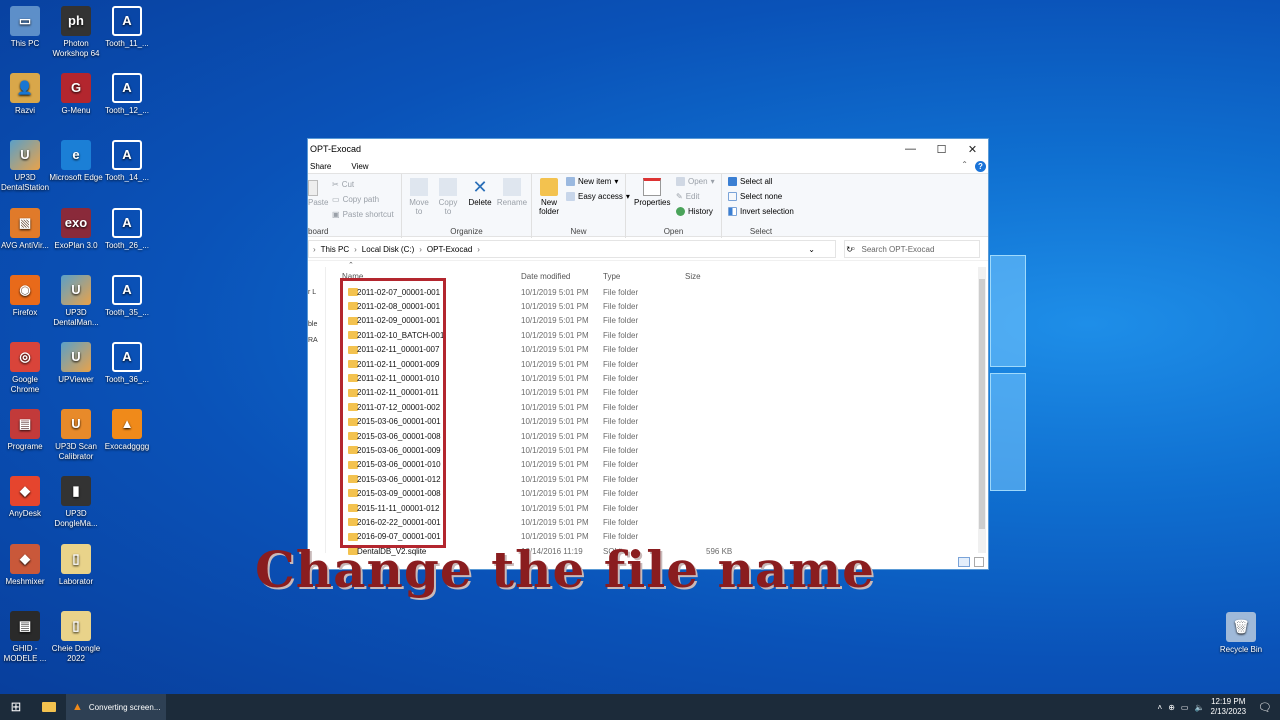 The image size is (1280, 720). What do you see at coordinates (964, 164) in the screenshot?
I see `chevron-up-icon: ⌃` at bounding box center [964, 164].